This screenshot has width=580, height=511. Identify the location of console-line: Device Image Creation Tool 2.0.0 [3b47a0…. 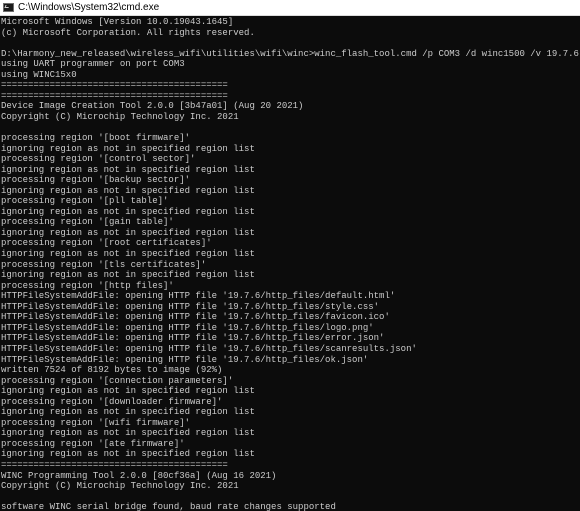
(152, 106).